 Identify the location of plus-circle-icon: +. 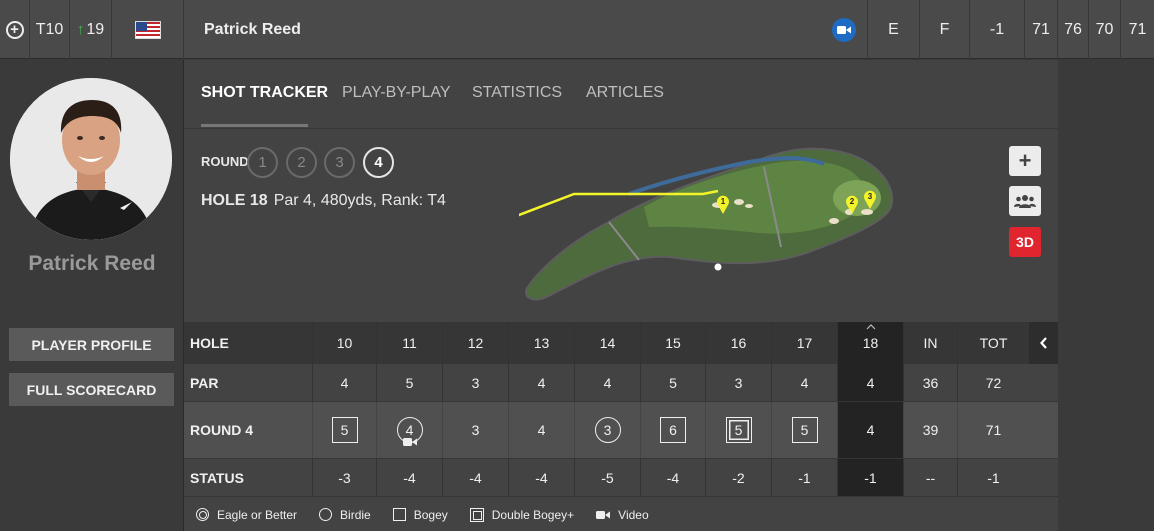
(14, 29).